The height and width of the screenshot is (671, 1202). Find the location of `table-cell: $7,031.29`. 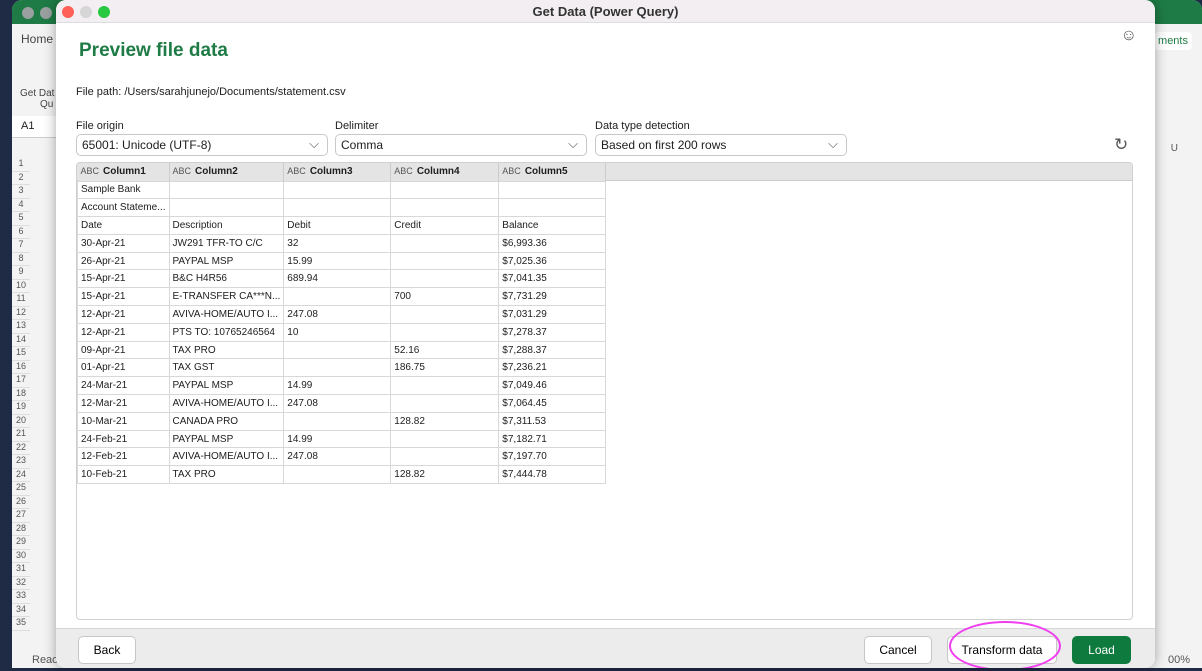

table-cell: $7,031.29 is located at coordinates (552, 314).